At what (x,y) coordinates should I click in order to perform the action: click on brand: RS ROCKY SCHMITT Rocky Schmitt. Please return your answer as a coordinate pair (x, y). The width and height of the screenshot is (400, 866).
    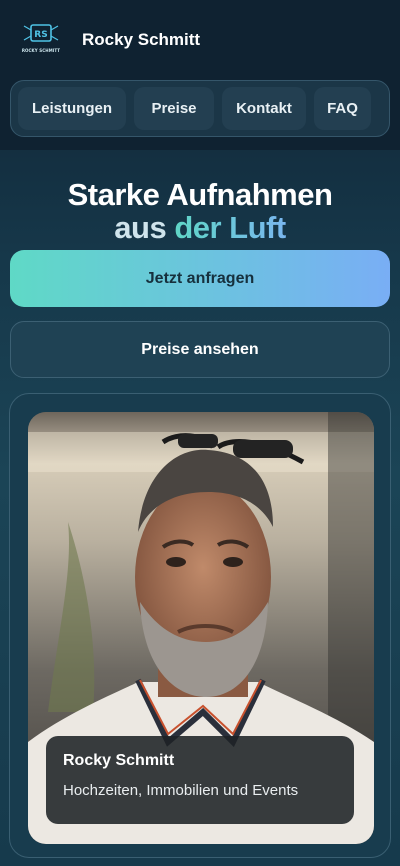
    Looking at the image, I should click on (110, 39).